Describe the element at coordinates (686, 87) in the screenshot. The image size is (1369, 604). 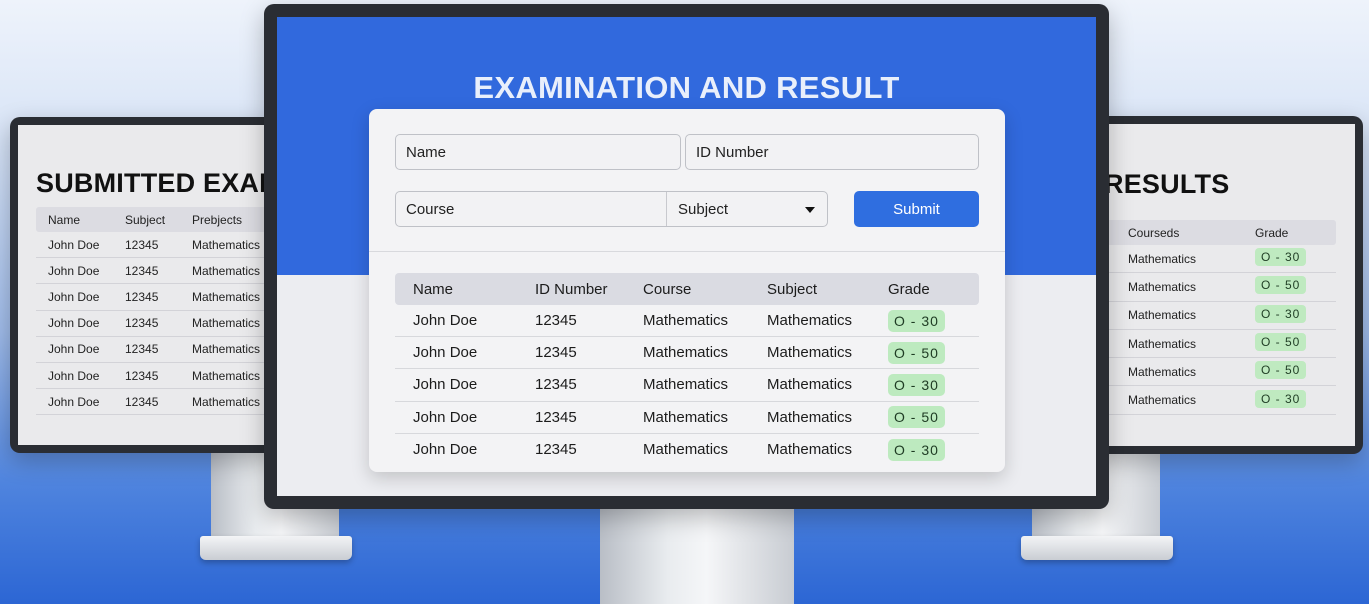
I see `page-title: EXAMINATION AND RESULT` at that location.